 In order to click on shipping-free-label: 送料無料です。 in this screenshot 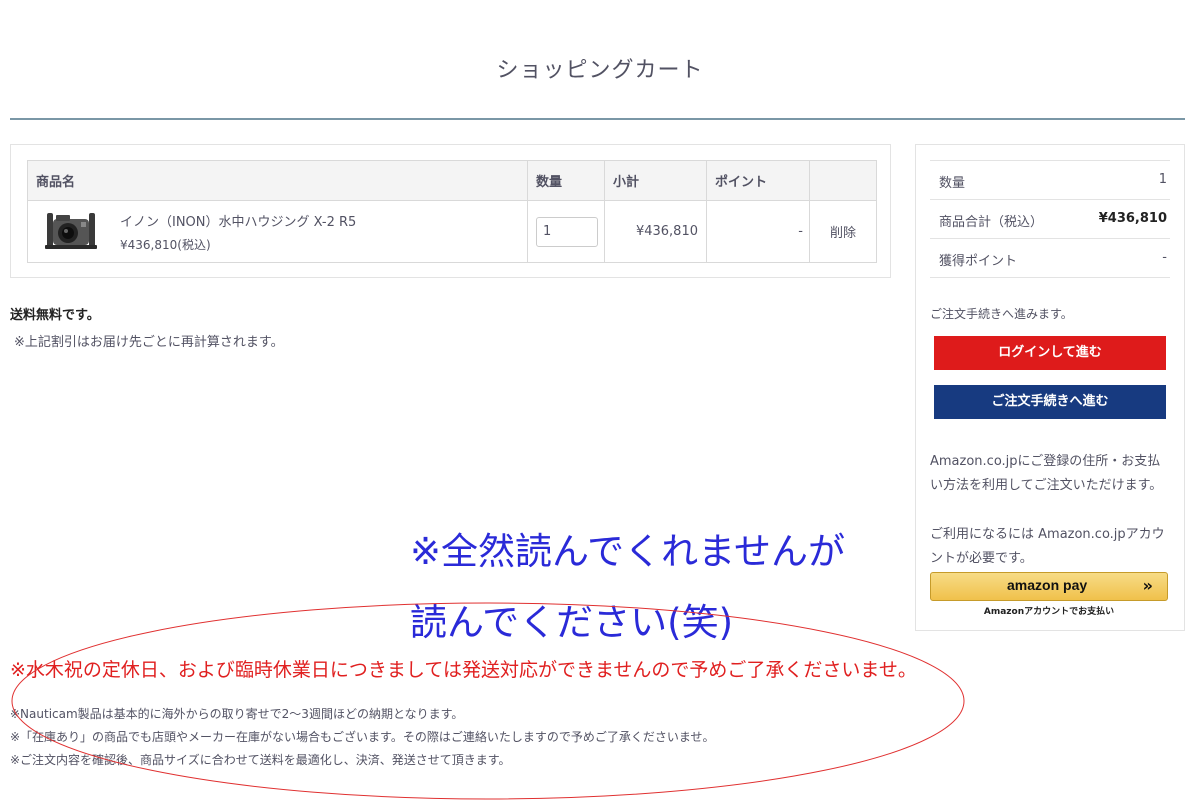, I will do `click(55, 315)`.